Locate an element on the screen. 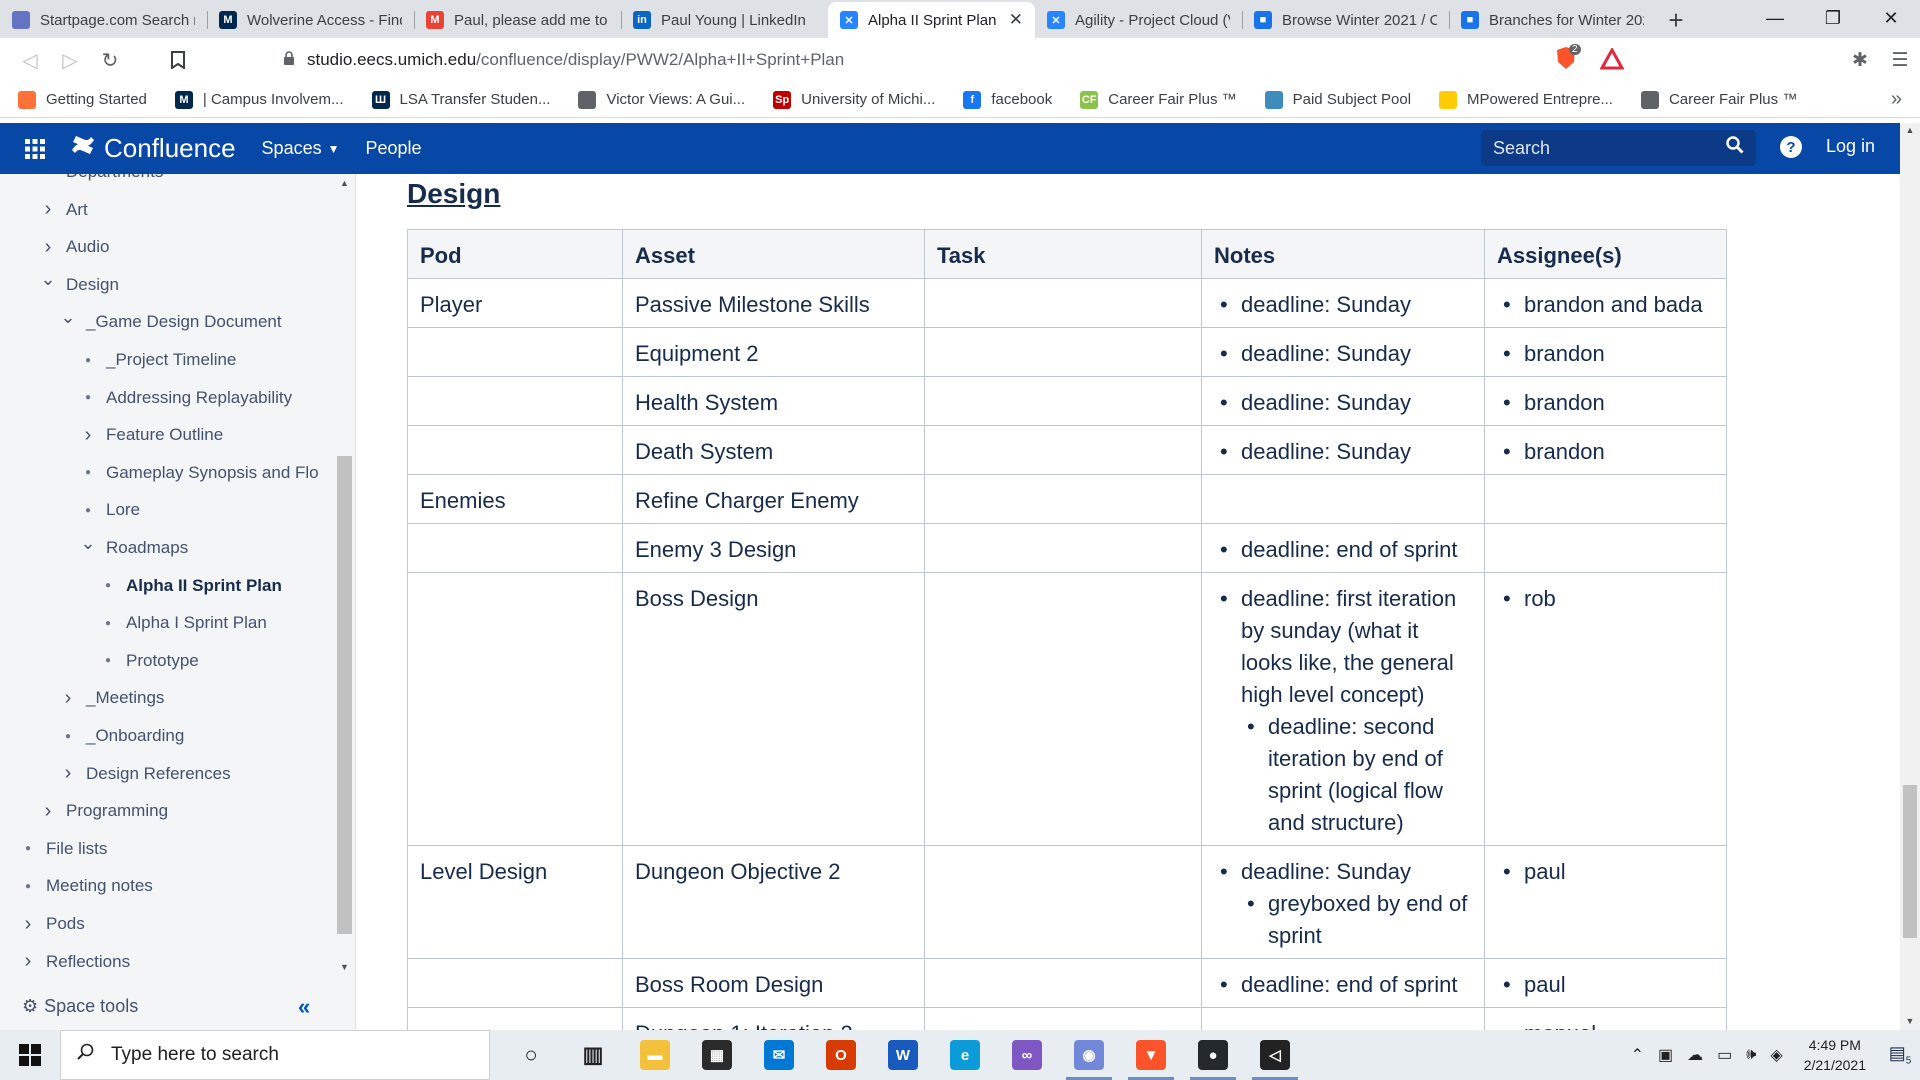 The width and height of the screenshot is (1920, 1080). browser-tab: M Wolverine Access - Find is located at coordinates (310, 20).